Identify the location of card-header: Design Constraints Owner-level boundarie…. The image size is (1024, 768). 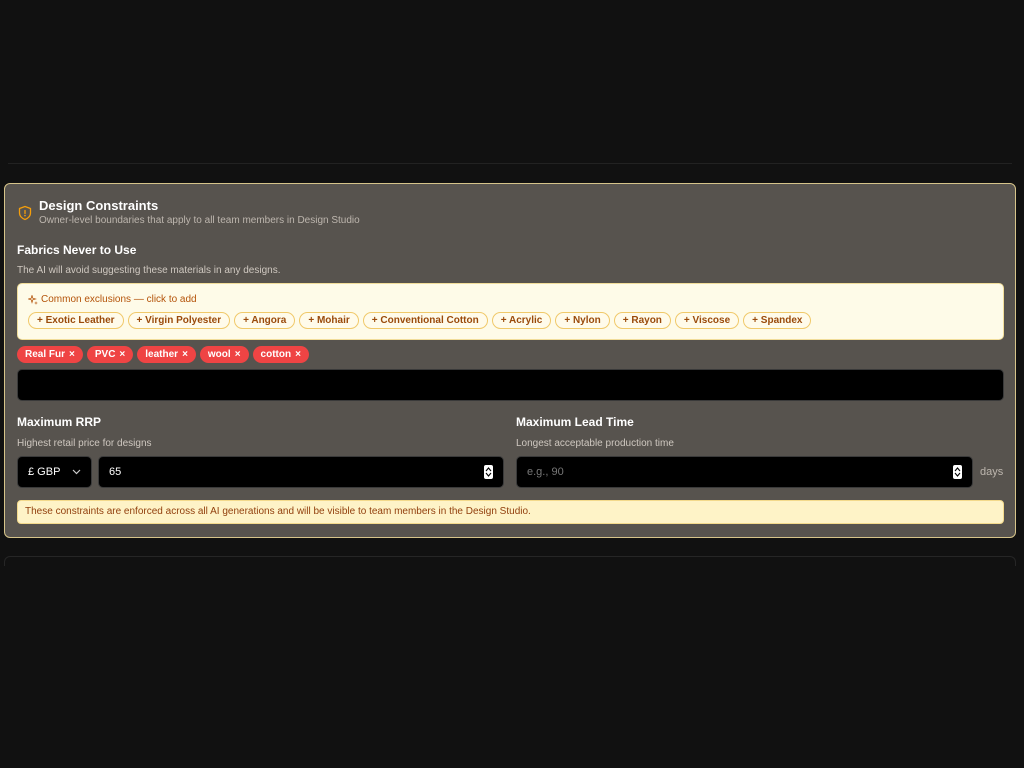
(188, 212).